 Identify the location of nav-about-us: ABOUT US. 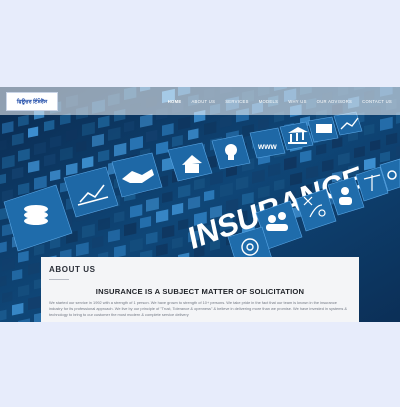
(203, 101).